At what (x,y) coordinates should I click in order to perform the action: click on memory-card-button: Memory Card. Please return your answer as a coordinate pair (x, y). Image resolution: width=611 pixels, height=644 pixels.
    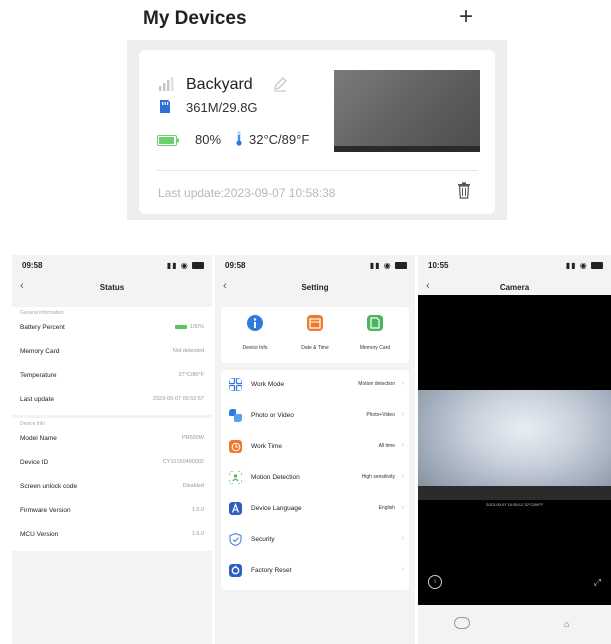
    Looking at the image, I should click on (375, 337).